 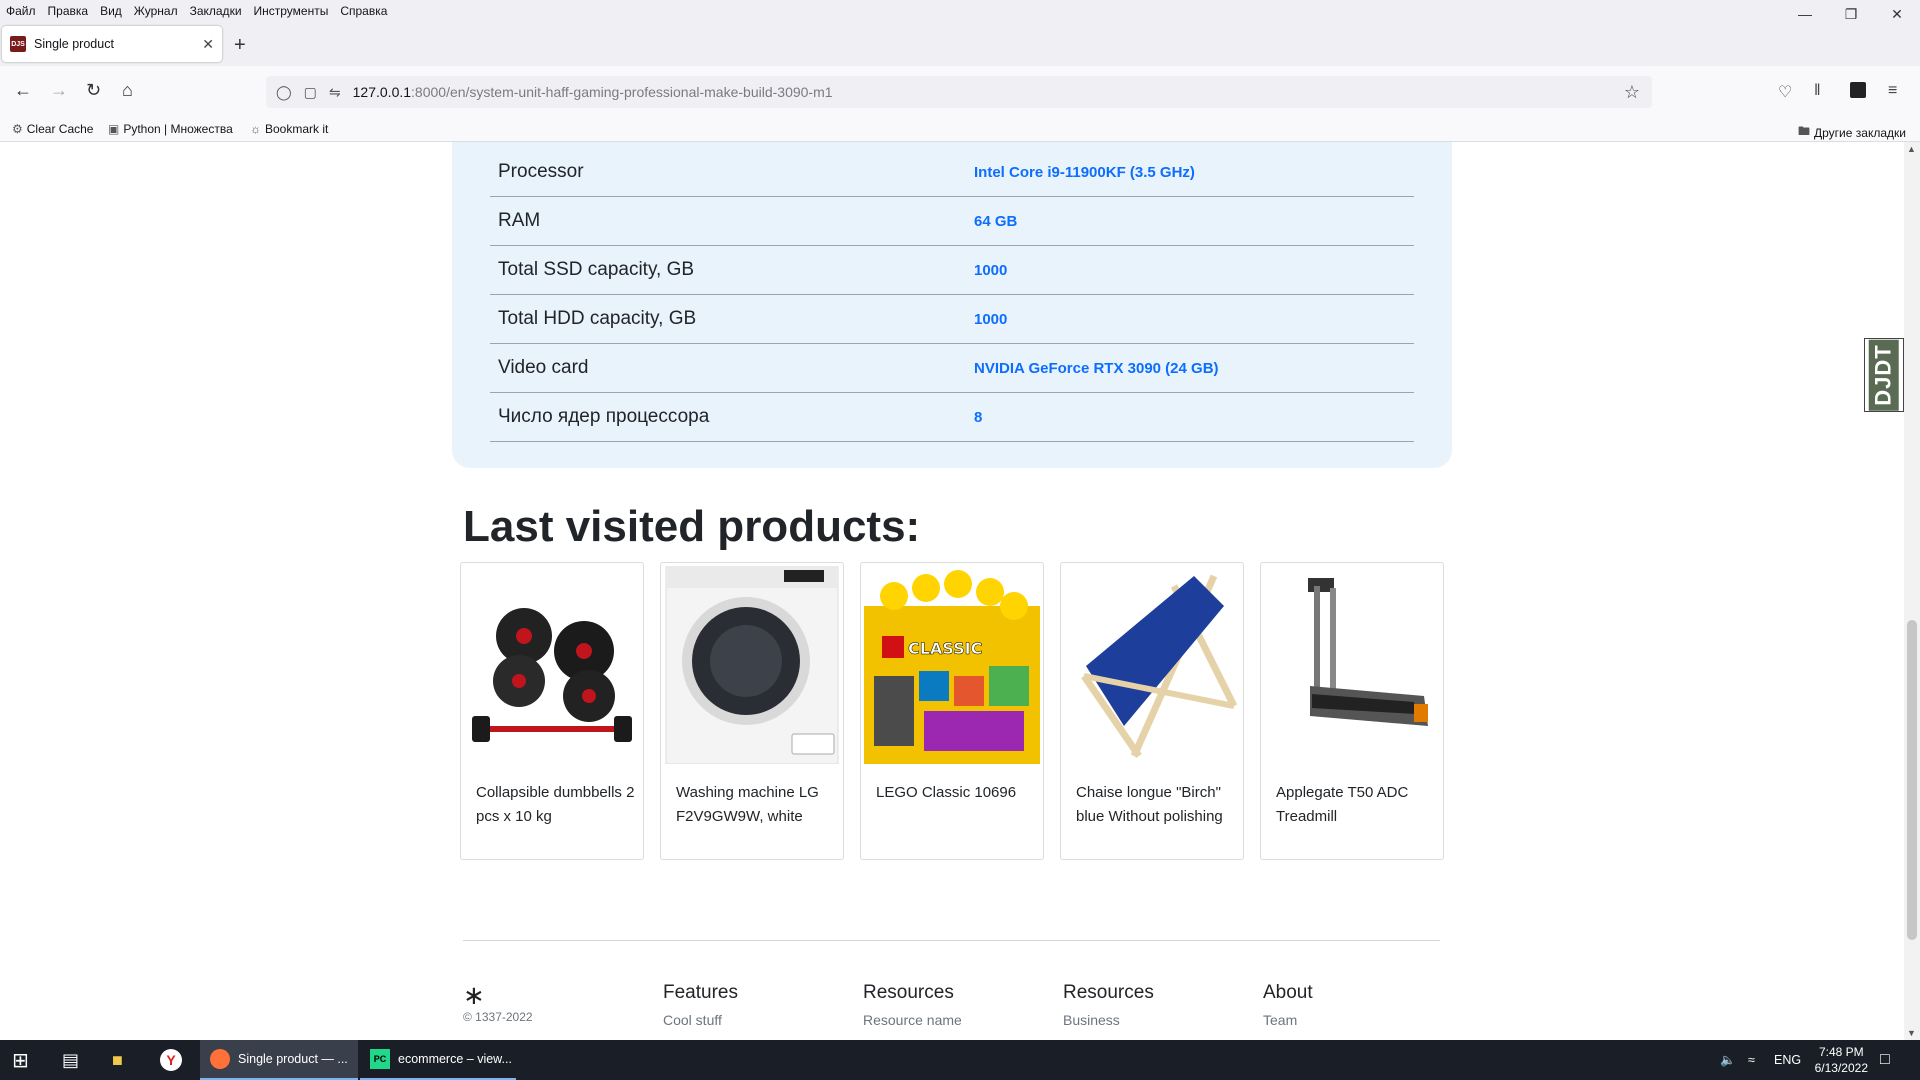 I want to click on footer-link: Cool stuff, so click(x=700, y=1020).